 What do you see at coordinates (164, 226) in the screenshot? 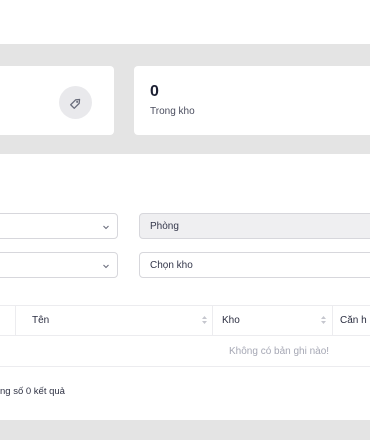
I see `room-select-placeholder: Phòng` at bounding box center [164, 226].